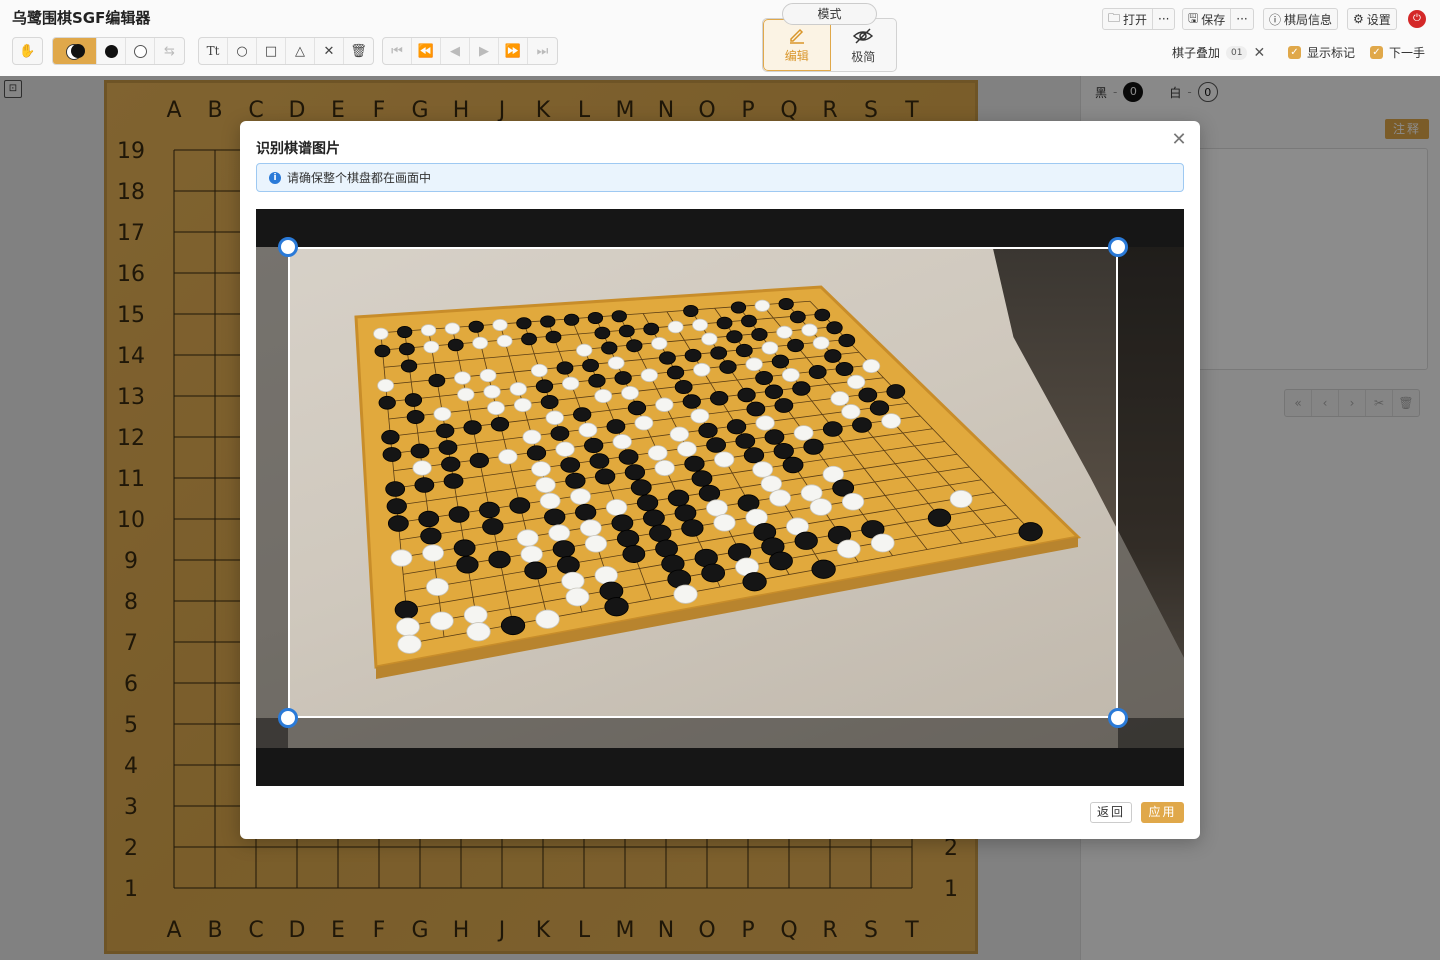 The height and width of the screenshot is (960, 1440). I want to click on crop-handle-bottom-left, so click(288, 718).